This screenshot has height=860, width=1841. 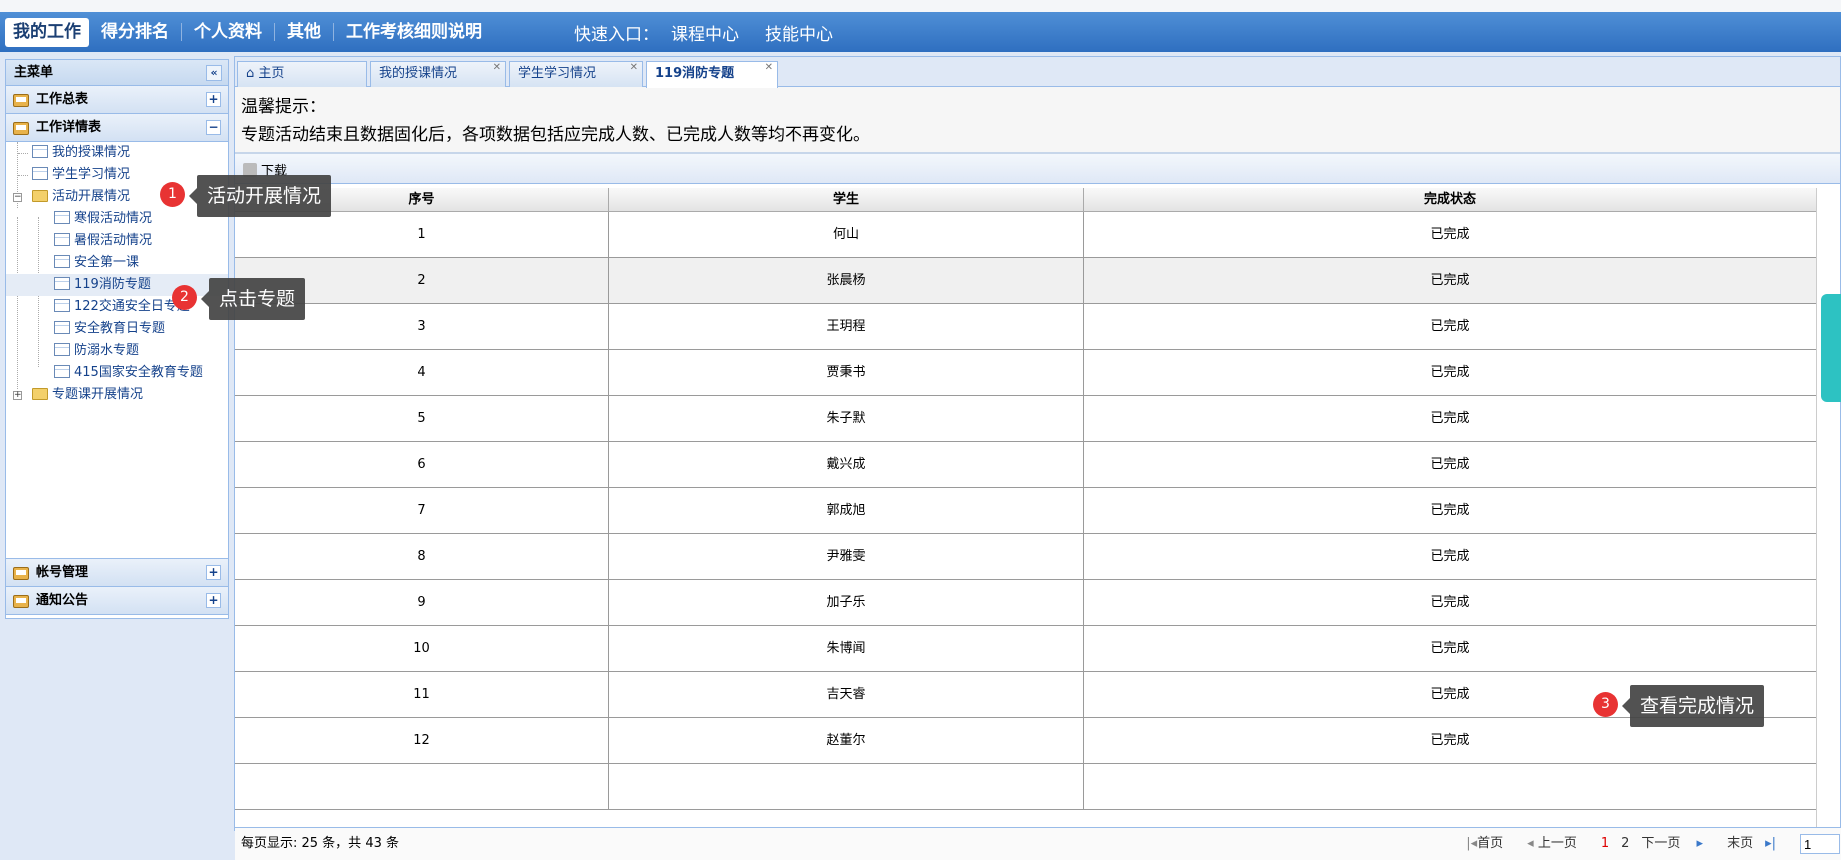 What do you see at coordinates (17, 197) in the screenshot?
I see `collapse-node-icon: −` at bounding box center [17, 197].